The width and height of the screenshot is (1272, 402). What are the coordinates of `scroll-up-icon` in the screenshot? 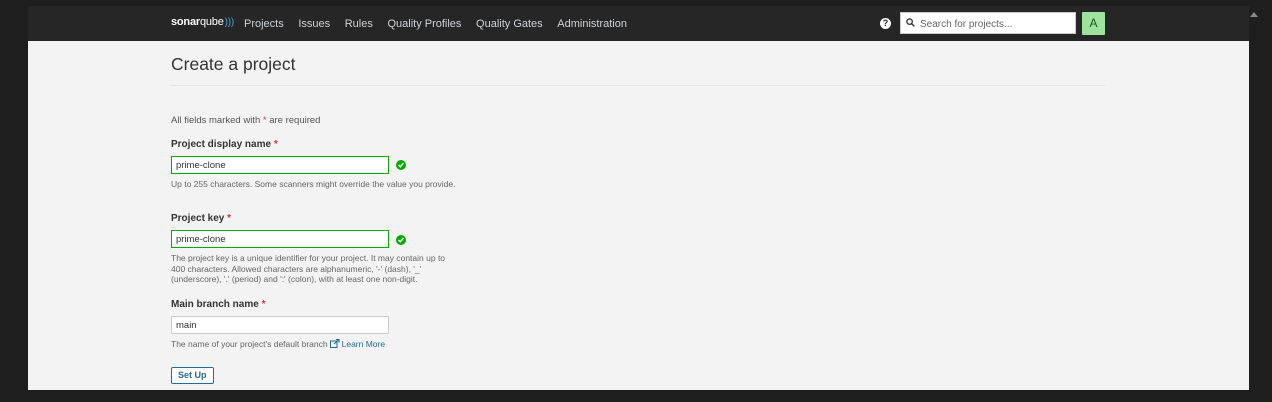 It's located at (1254, 14).